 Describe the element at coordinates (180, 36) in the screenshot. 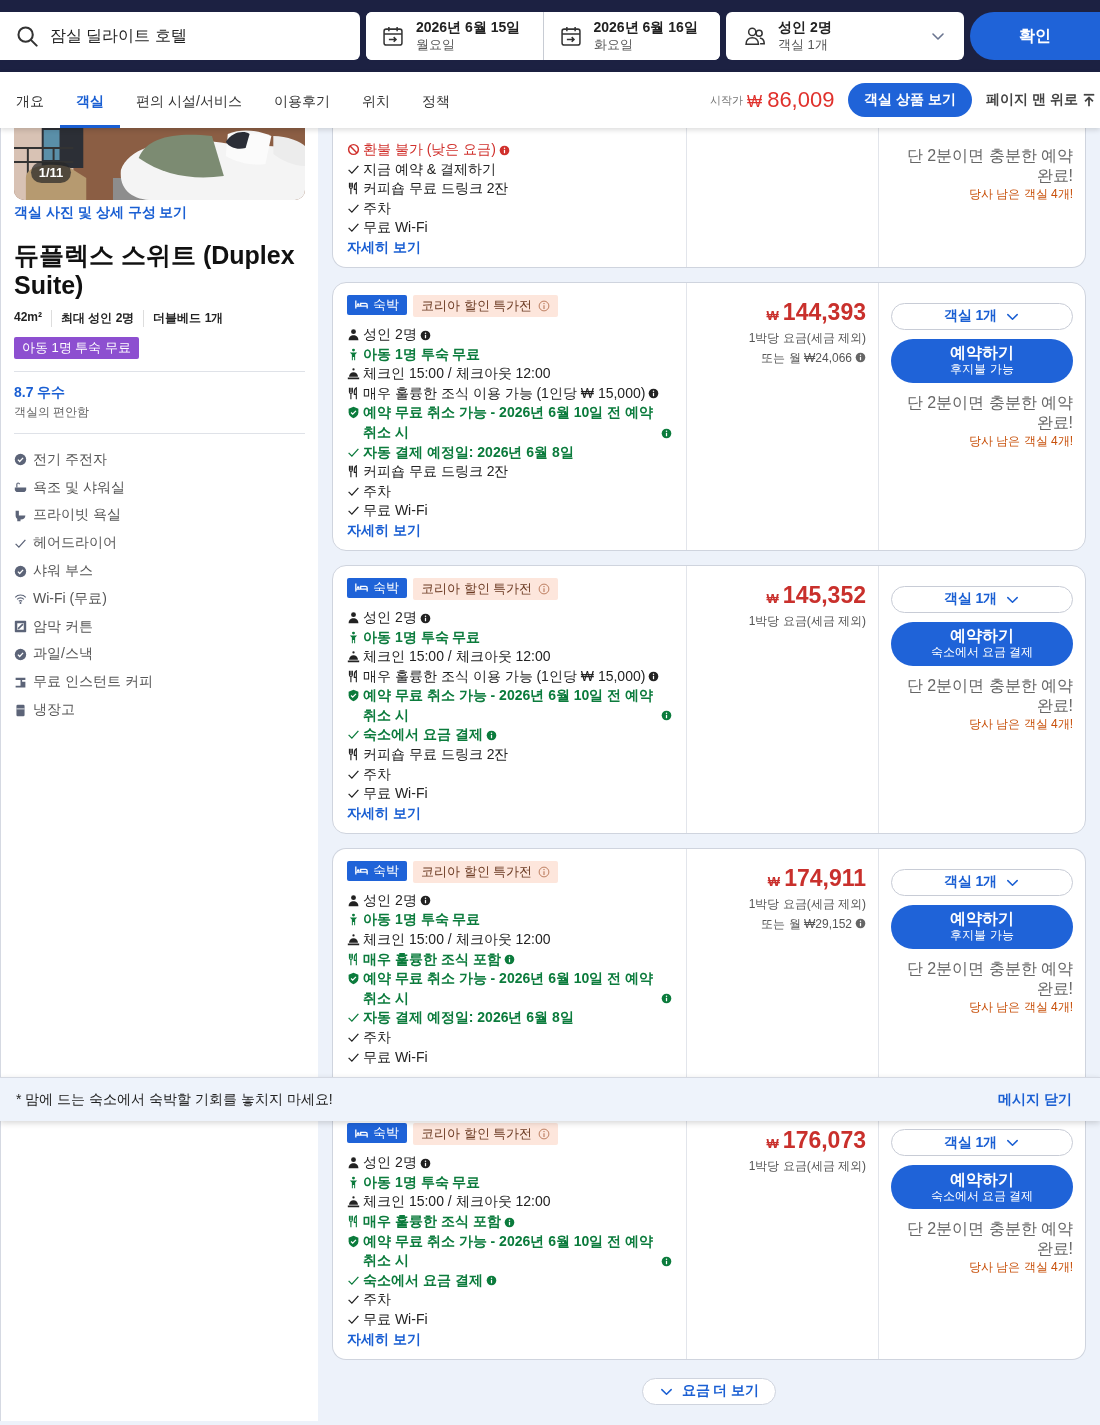

I see `search-field: 잠실 딜라이트 호텔` at that location.